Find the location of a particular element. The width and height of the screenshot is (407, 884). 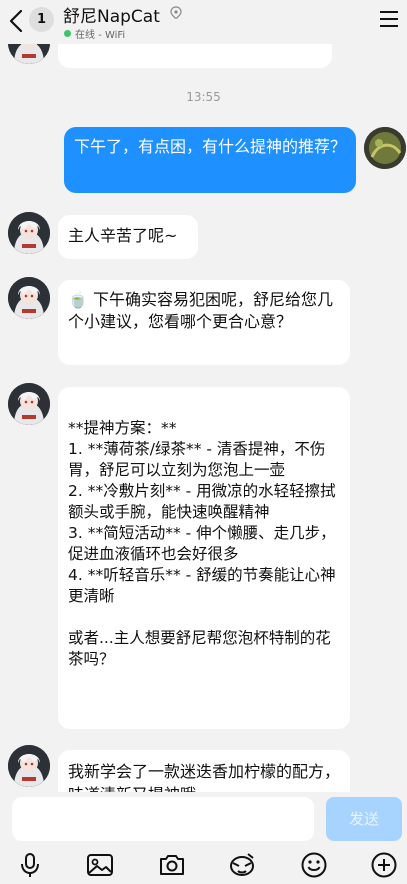

microphone-icon is located at coordinates (30, 865).